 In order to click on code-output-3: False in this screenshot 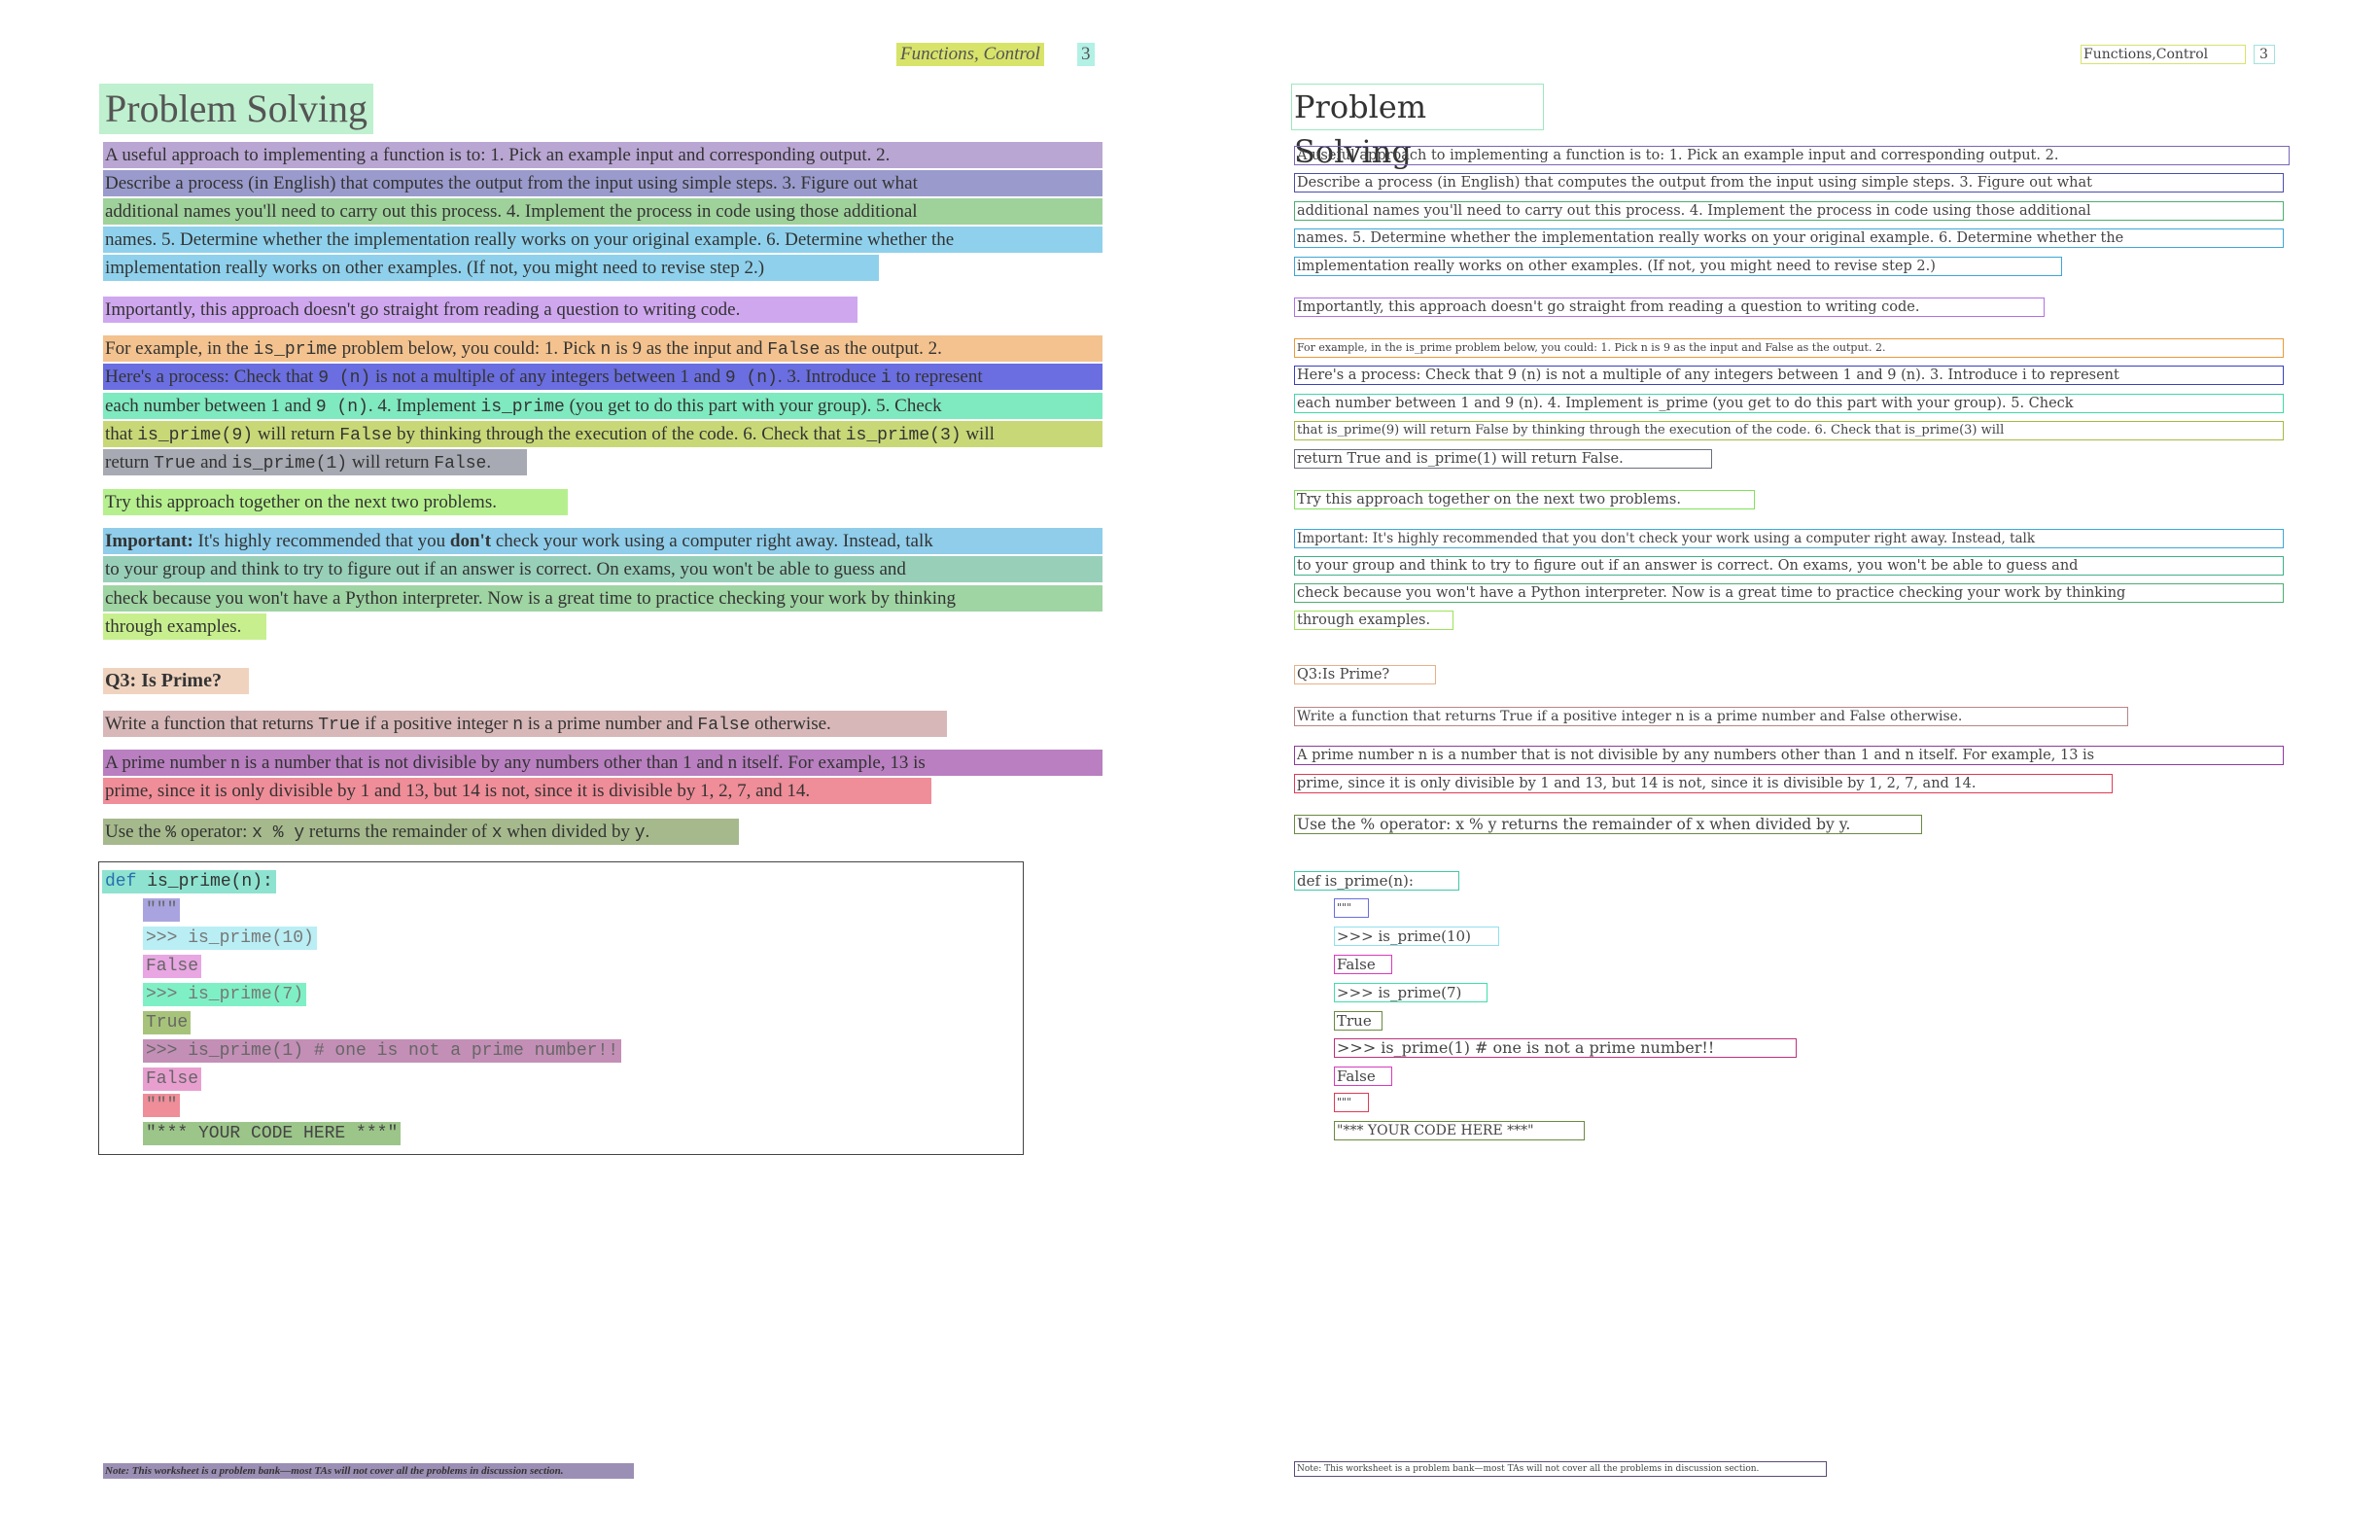, I will do `click(172, 1079)`.